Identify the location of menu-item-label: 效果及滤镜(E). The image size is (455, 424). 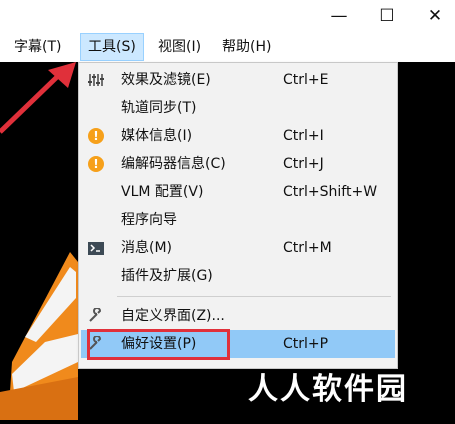
(166, 80).